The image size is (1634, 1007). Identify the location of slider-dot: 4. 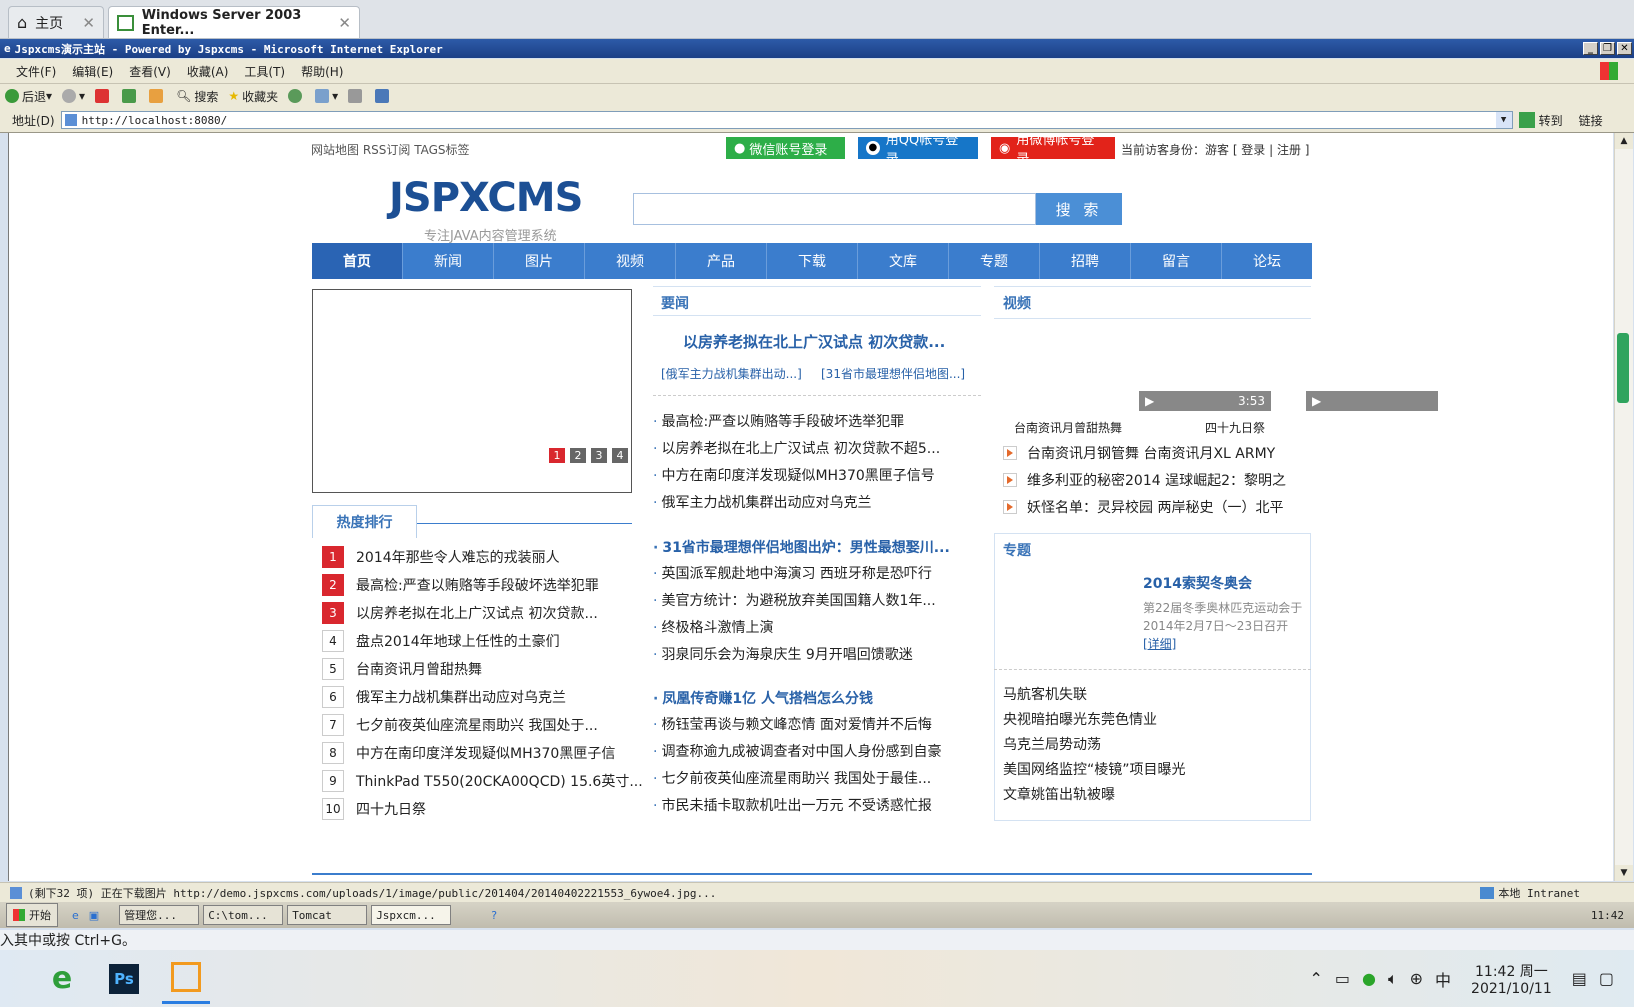
(620, 455).